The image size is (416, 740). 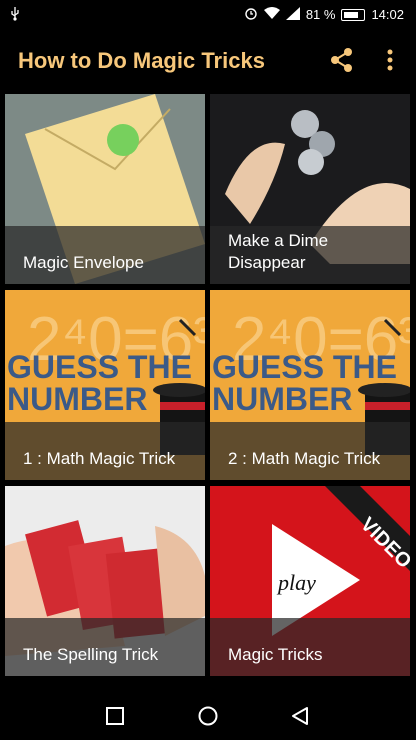 What do you see at coordinates (141, 60) in the screenshot?
I see `app-title: How to Do Magic Tricks` at bounding box center [141, 60].